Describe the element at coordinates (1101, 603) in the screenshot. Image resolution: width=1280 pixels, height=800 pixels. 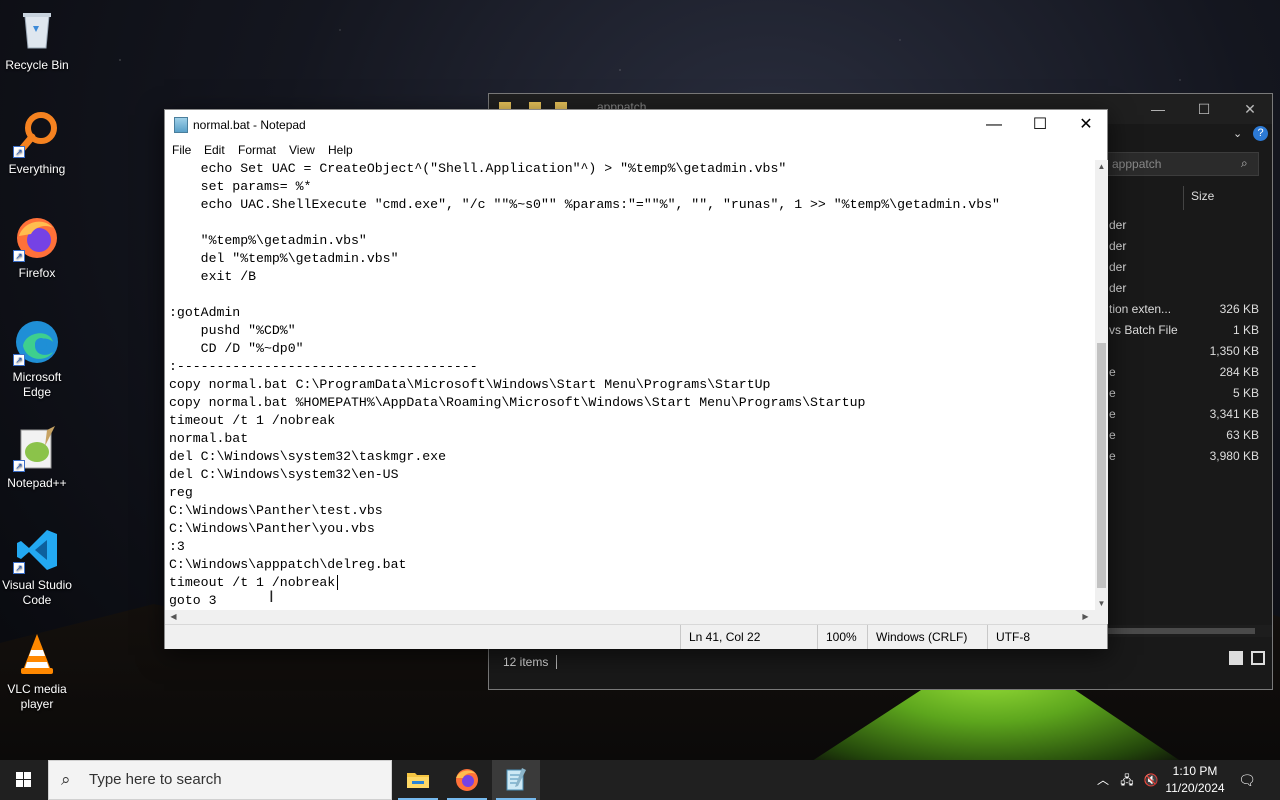
I see `scroll-down-arrow-icon: ▼` at that location.